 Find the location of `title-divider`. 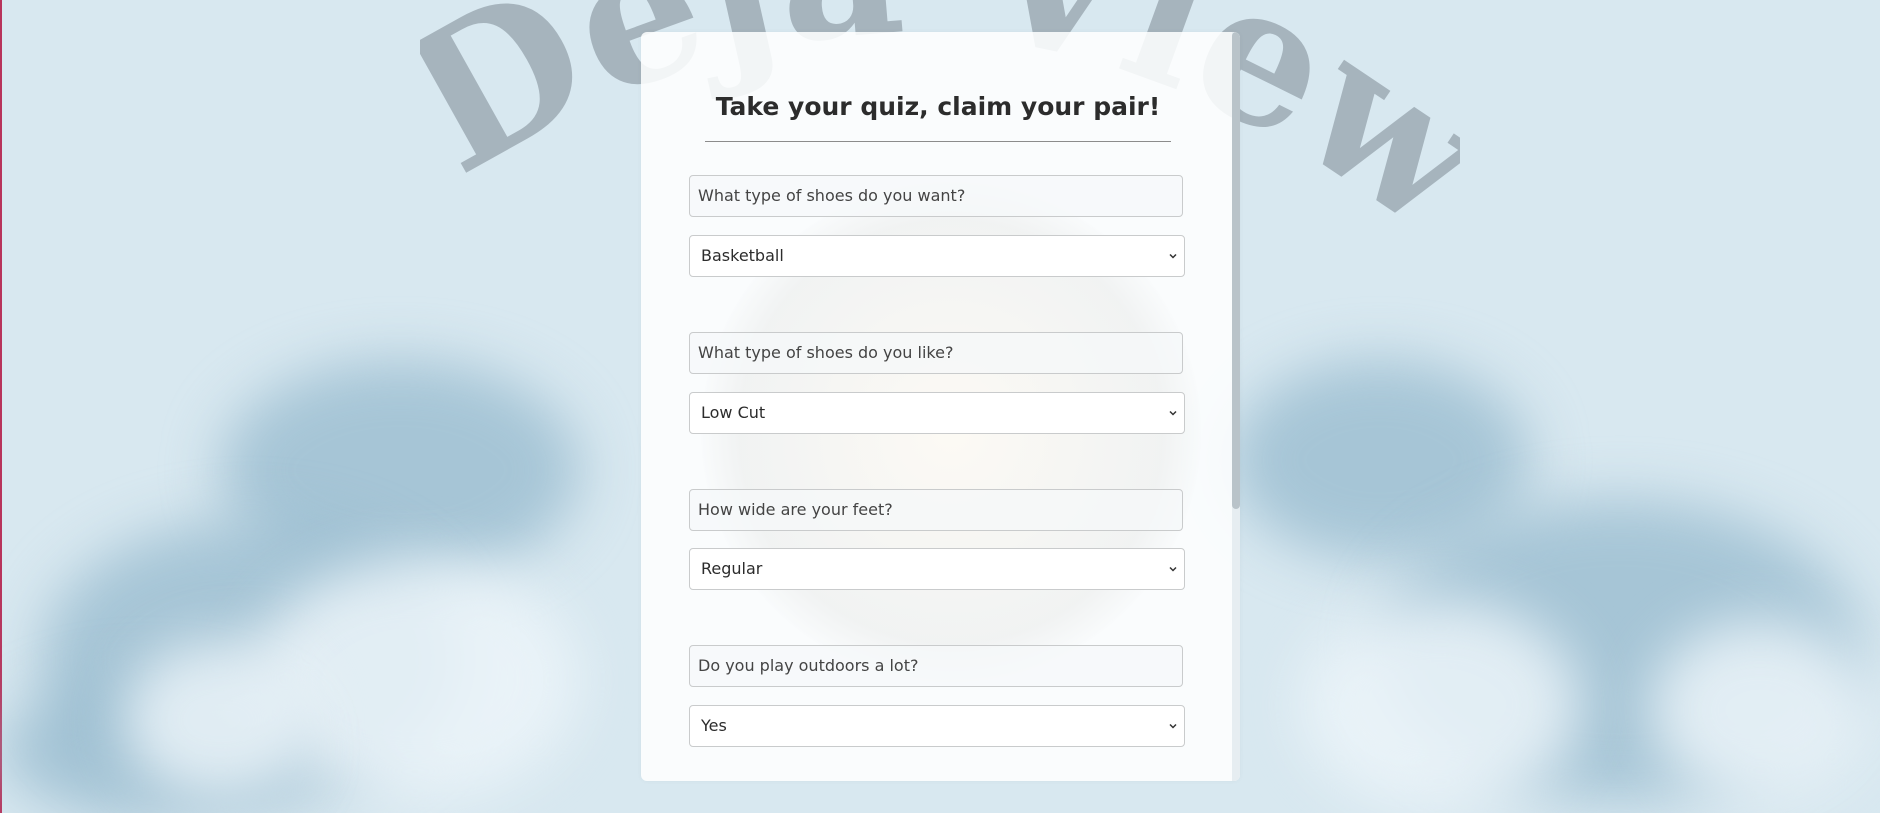

title-divider is located at coordinates (938, 141).